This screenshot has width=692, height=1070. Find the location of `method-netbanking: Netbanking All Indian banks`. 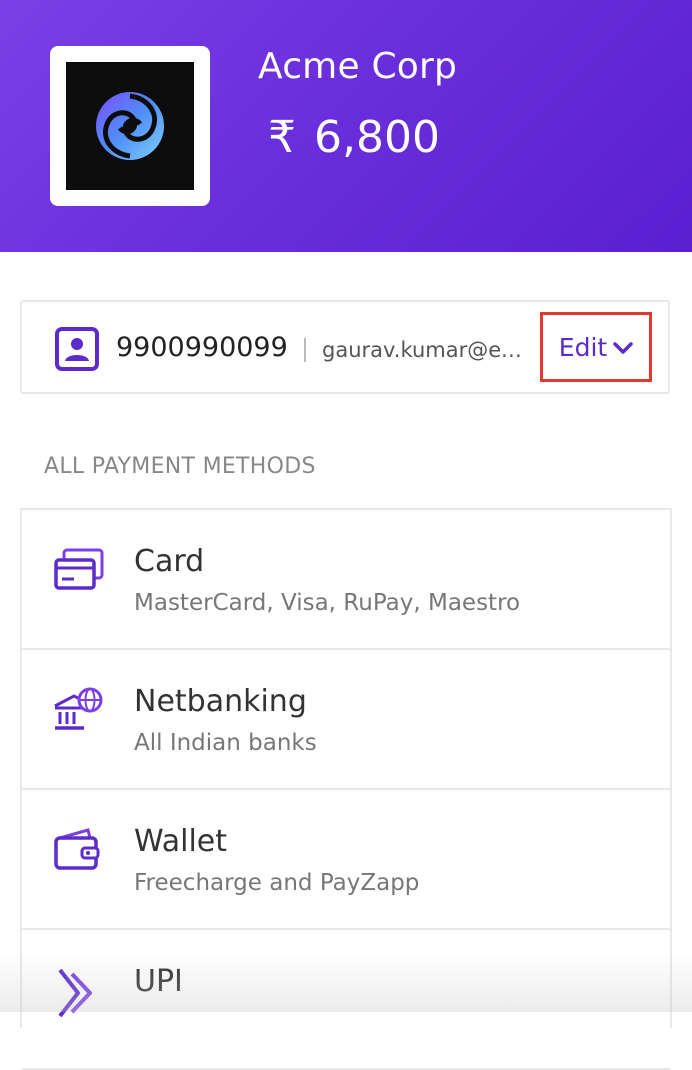

method-netbanking: Netbanking All Indian banks is located at coordinates (346, 720).